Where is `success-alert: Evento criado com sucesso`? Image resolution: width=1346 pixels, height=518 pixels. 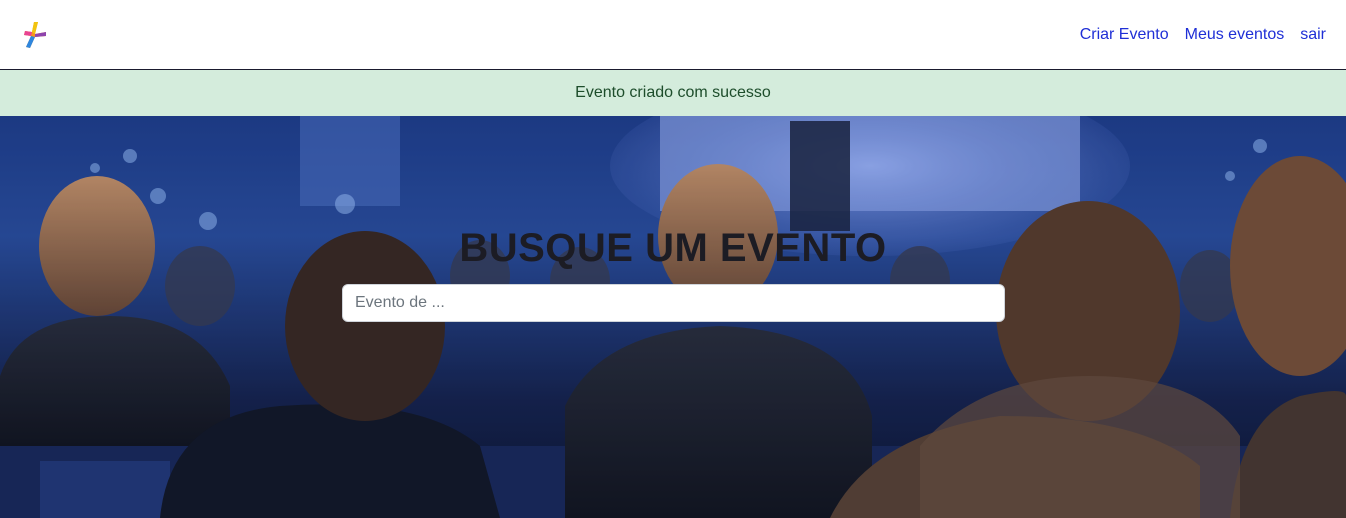 success-alert: Evento criado com sucesso is located at coordinates (673, 93).